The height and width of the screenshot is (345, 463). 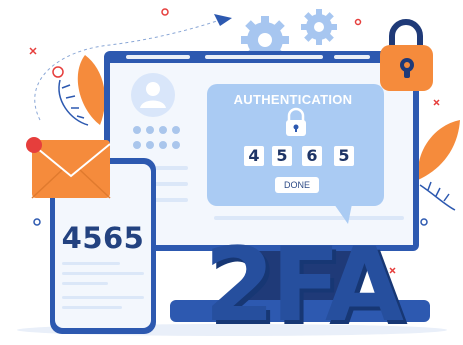 I want to click on leaf-decoration-right, so click(x=438, y=165).